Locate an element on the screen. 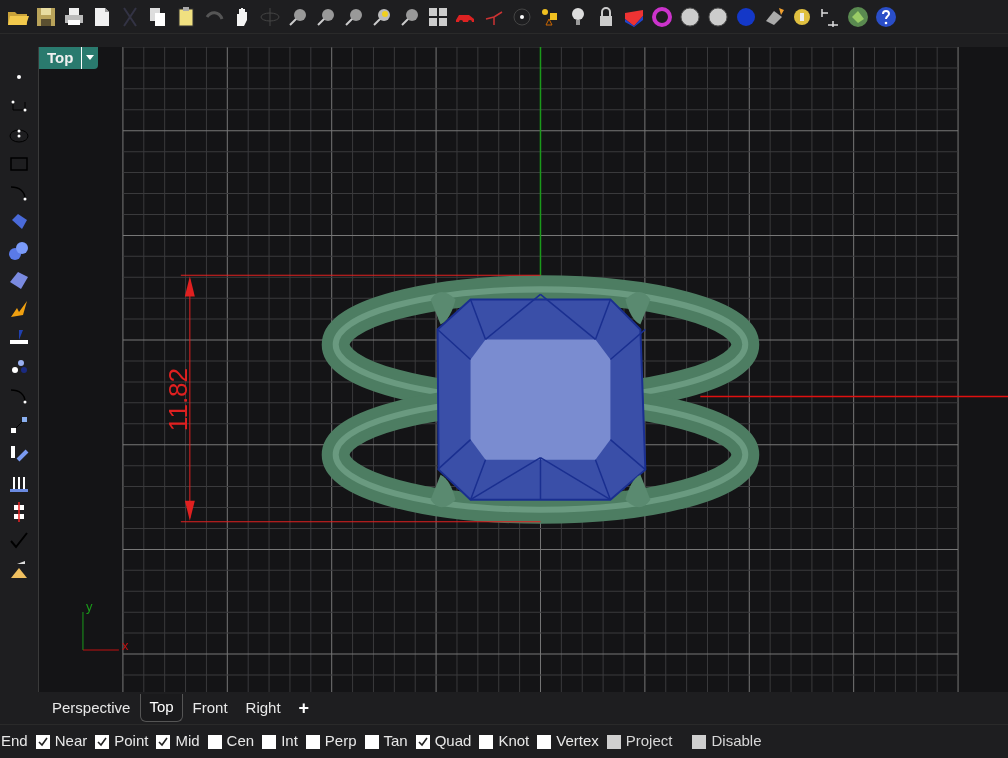 Image resolution: width=1008 pixels, height=758 pixels. osnap-checkbox: Int is located at coordinates (280, 741).